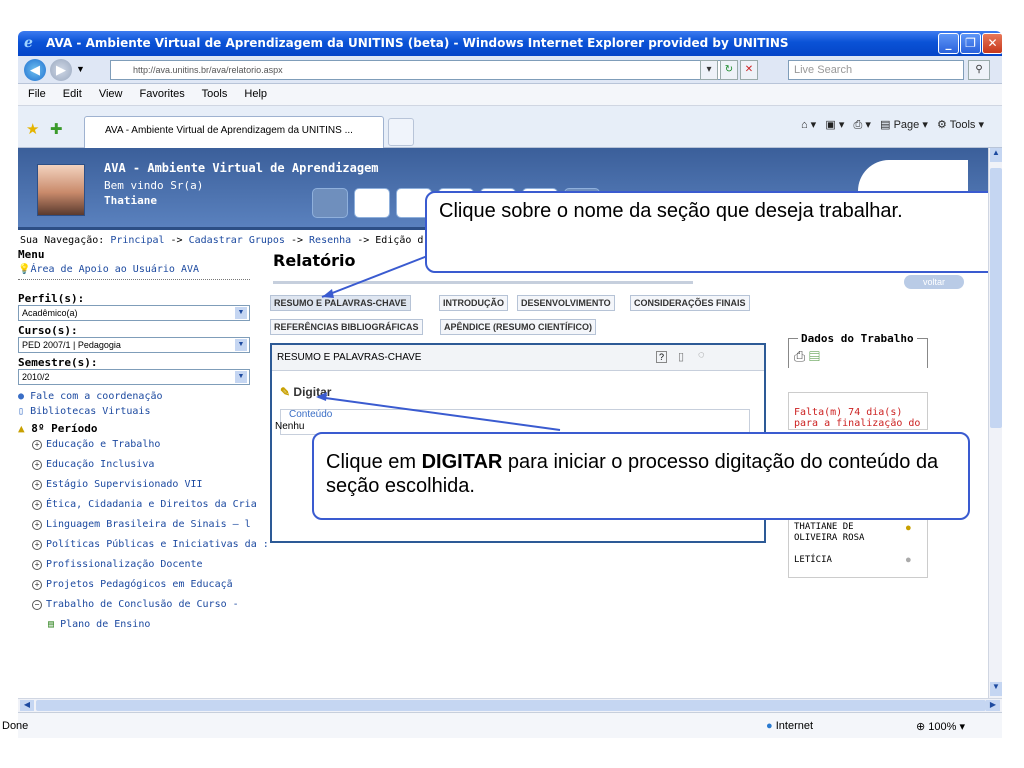  Describe the element at coordinates (993, 705) in the screenshot. I see `scroll-right-icon: ▶` at that location.